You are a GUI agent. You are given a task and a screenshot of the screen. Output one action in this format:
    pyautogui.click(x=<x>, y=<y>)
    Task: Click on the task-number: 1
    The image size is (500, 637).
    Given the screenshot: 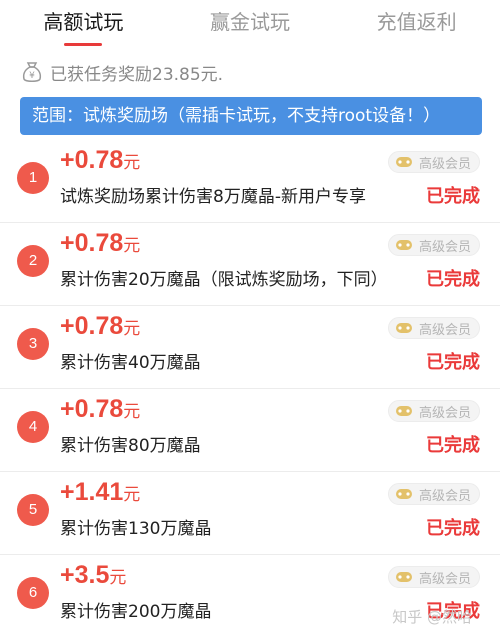 What is the action you would take?
    pyautogui.click(x=33, y=178)
    